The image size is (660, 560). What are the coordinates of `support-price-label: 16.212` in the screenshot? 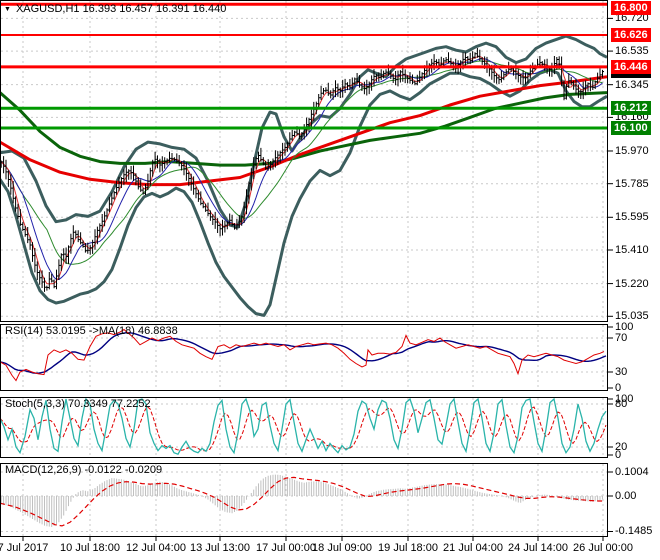 It's located at (631, 108).